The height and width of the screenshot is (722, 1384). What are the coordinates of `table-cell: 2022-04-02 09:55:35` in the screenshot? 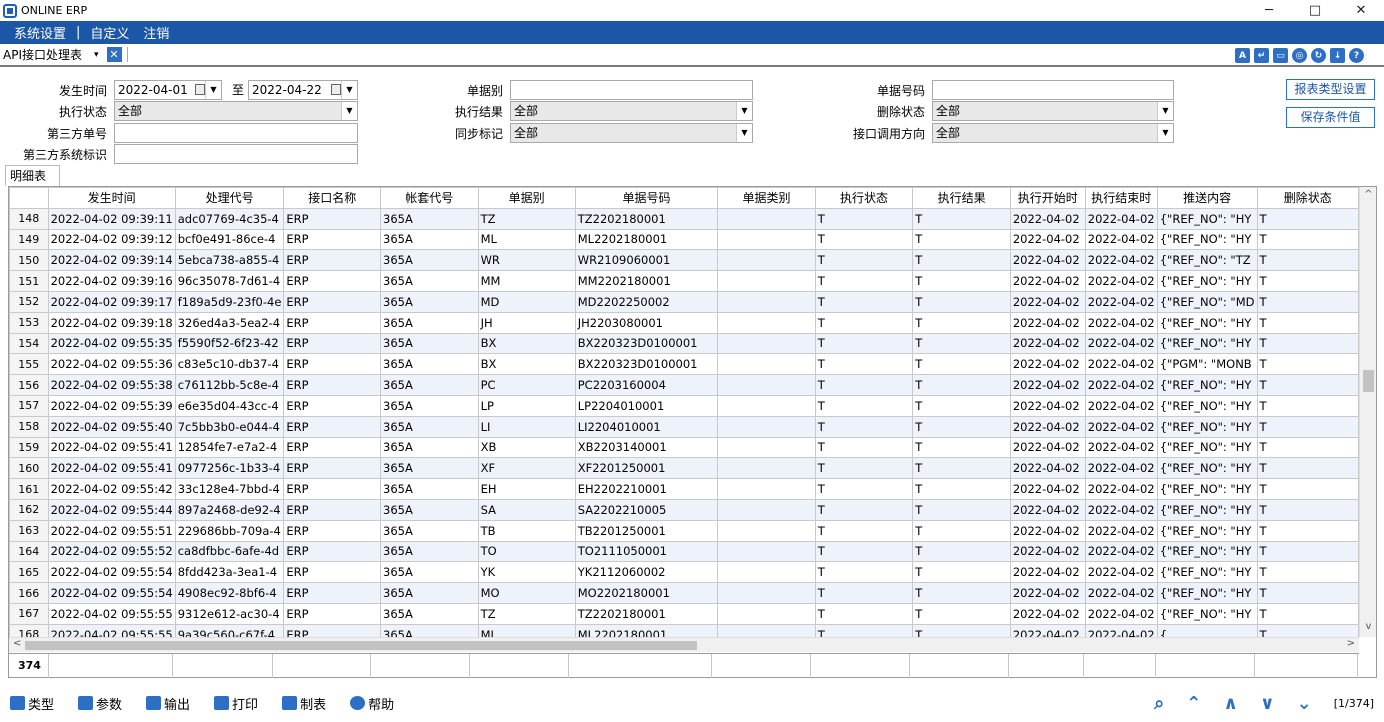 It's located at (111, 343).